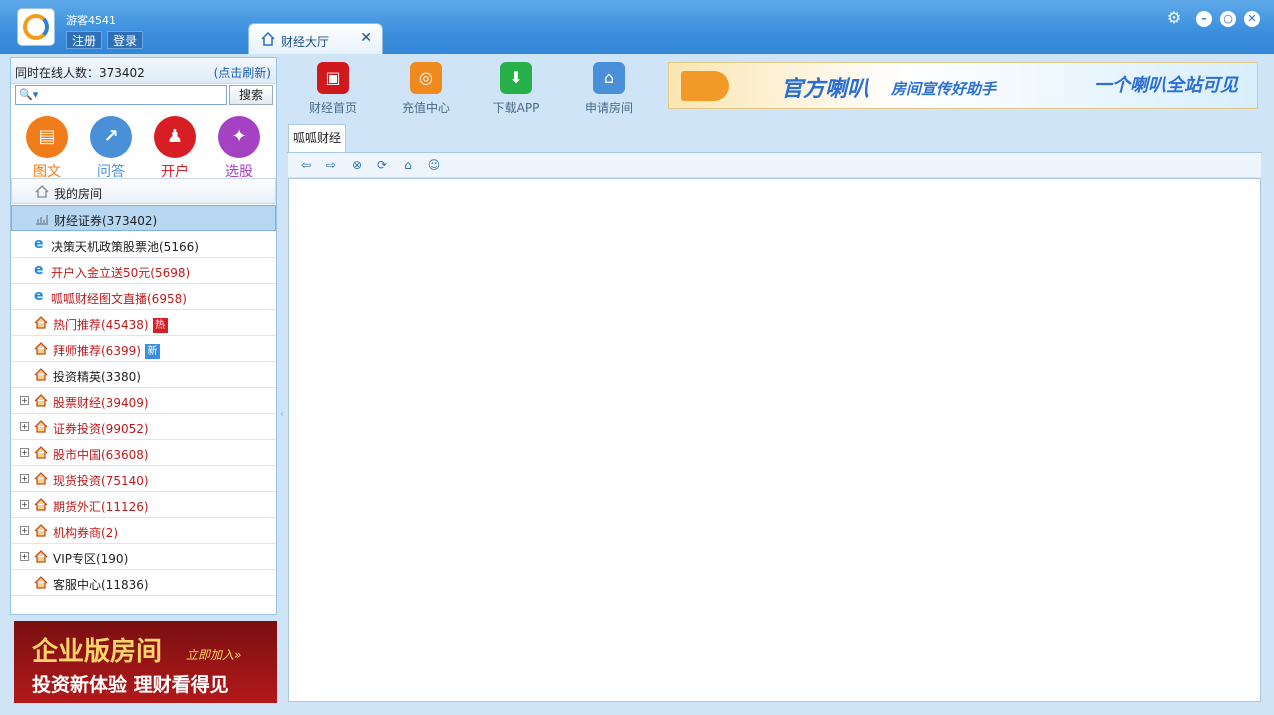 This screenshot has height=715, width=1274. What do you see at coordinates (143, 427) in the screenshot?
I see `tree-item-group: + 证券投资(99052)` at bounding box center [143, 427].